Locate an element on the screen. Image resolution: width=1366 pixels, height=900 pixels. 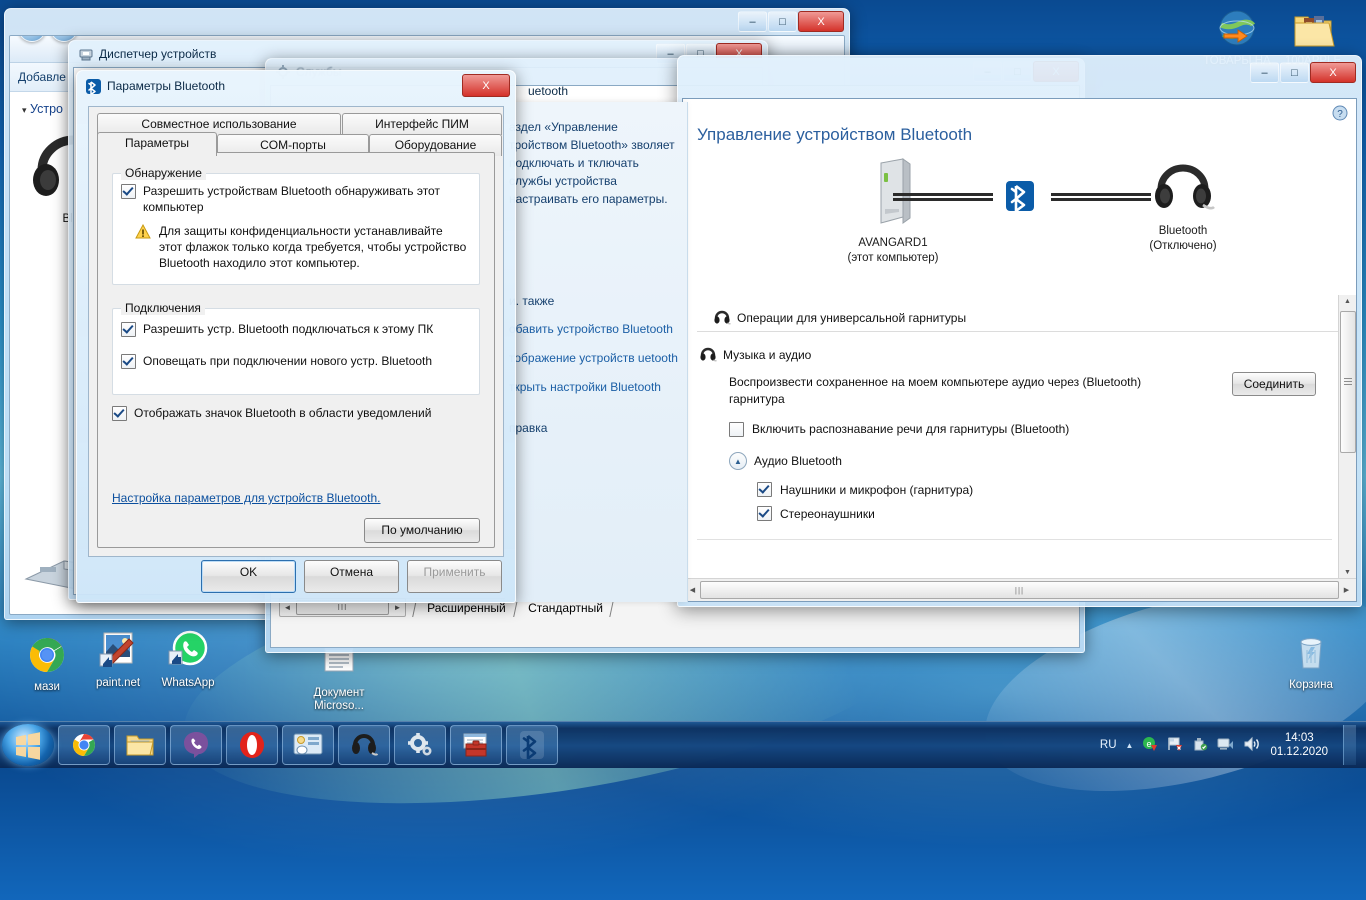
scroll-right-arrow: ▶ is located at coordinates (1346, 590).